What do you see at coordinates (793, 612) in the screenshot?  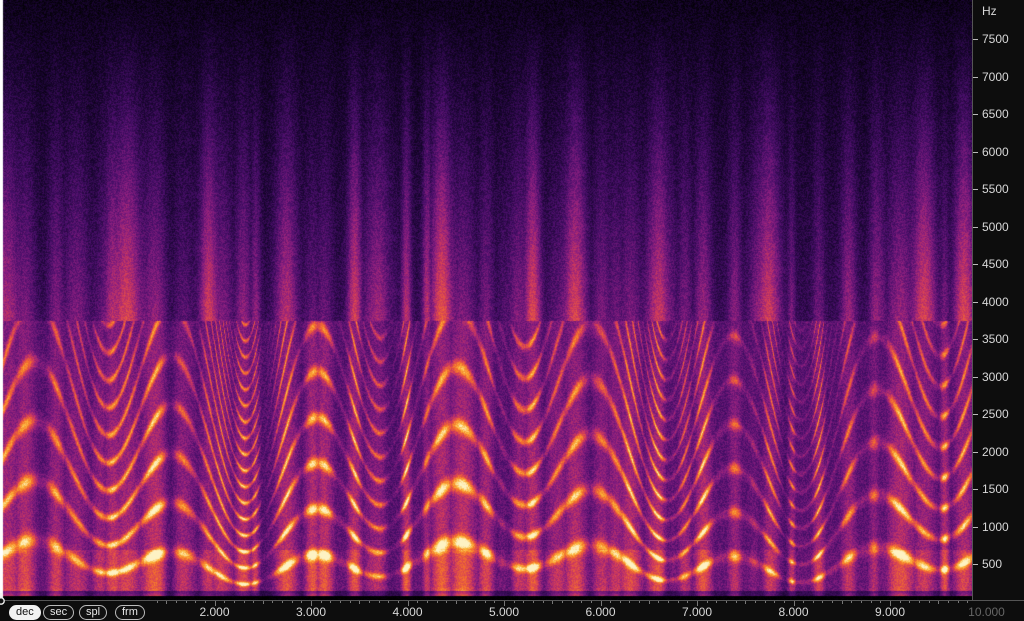 I see `time-tick-label: 8.000` at bounding box center [793, 612].